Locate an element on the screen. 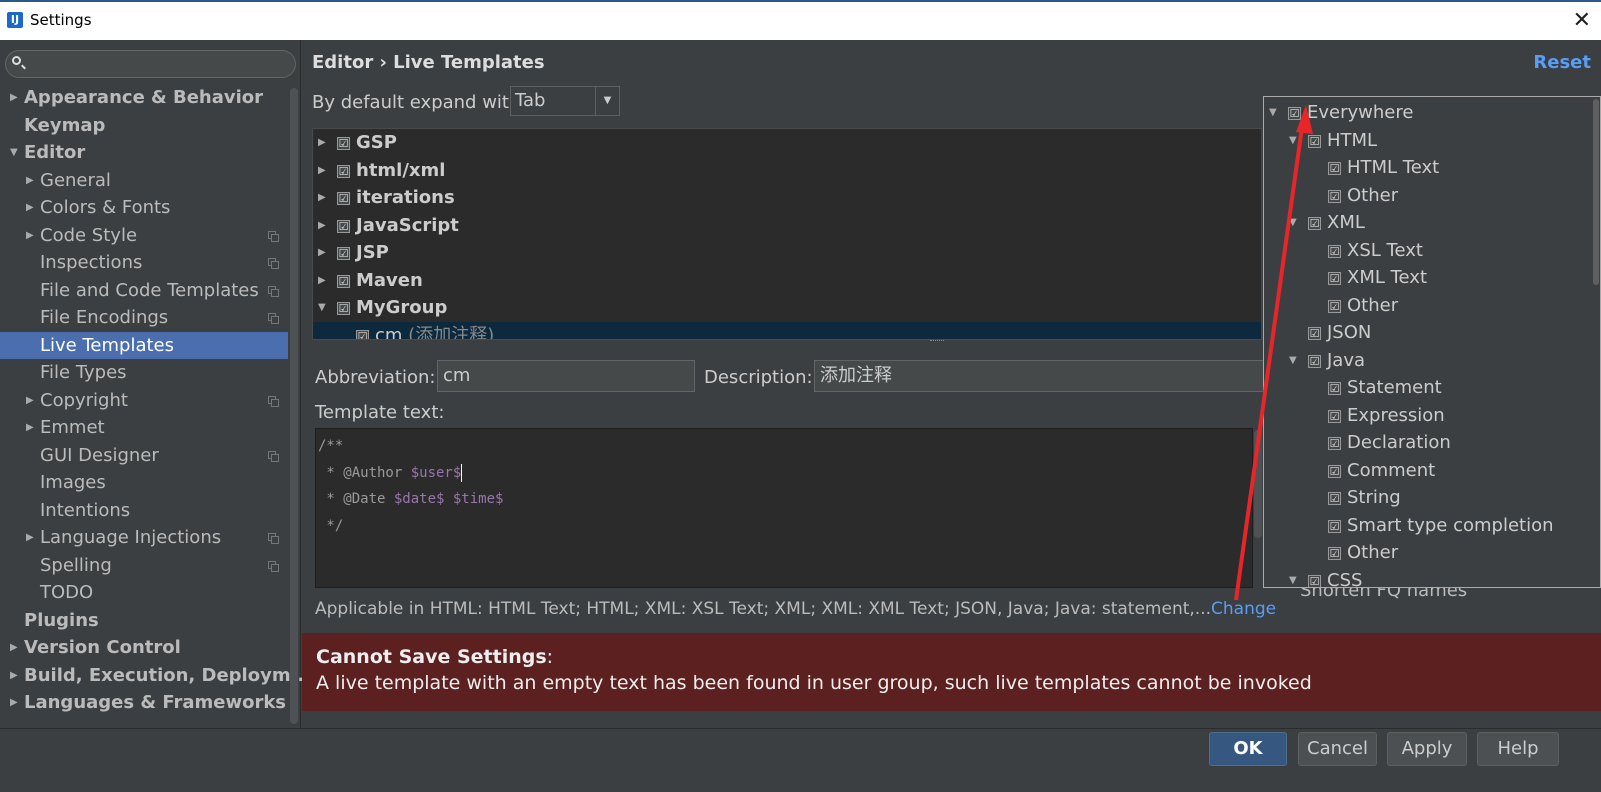  context-item: ▼ ☑ HTML is located at coordinates (1432, 141).